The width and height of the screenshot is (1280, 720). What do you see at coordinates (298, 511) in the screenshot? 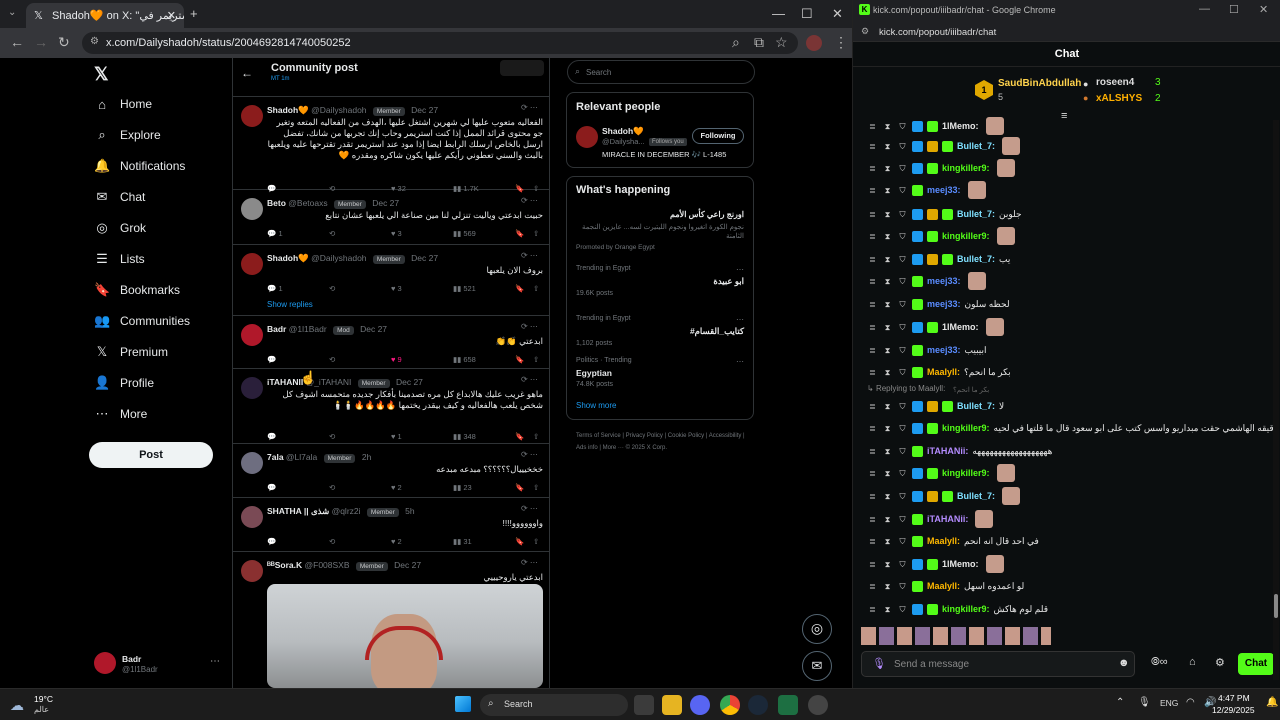
I see `post-author: SHATHA || شذى` at bounding box center [298, 511].